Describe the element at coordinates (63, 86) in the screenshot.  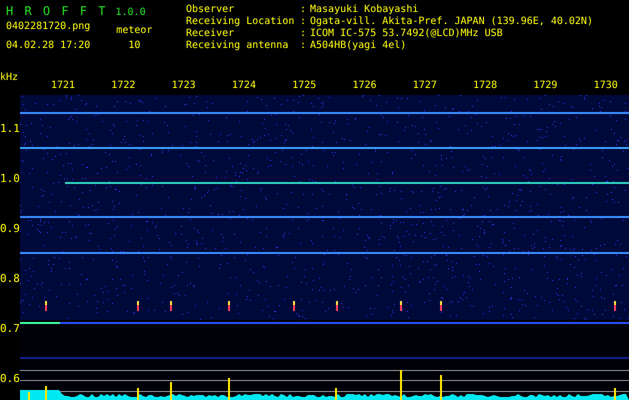
I see `time-axis-label: 1721` at that location.